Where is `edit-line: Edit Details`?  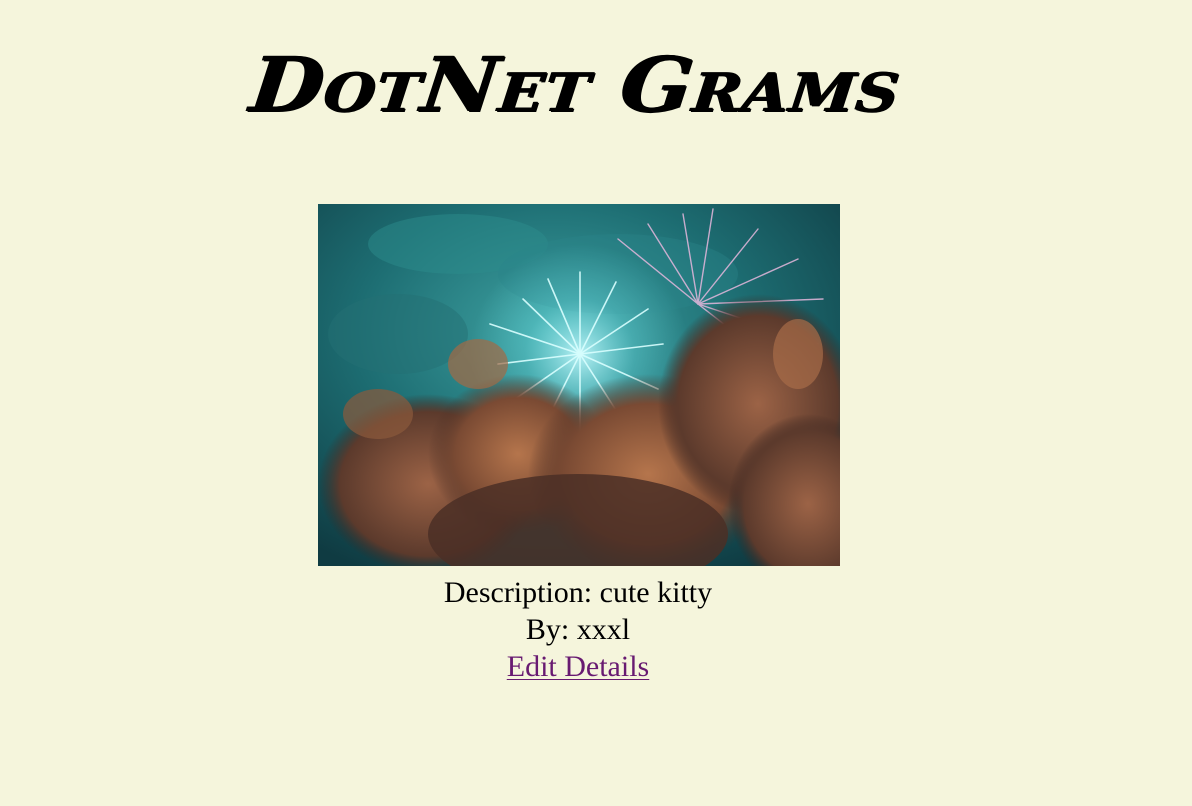
edit-line: Edit Details is located at coordinates (578, 666).